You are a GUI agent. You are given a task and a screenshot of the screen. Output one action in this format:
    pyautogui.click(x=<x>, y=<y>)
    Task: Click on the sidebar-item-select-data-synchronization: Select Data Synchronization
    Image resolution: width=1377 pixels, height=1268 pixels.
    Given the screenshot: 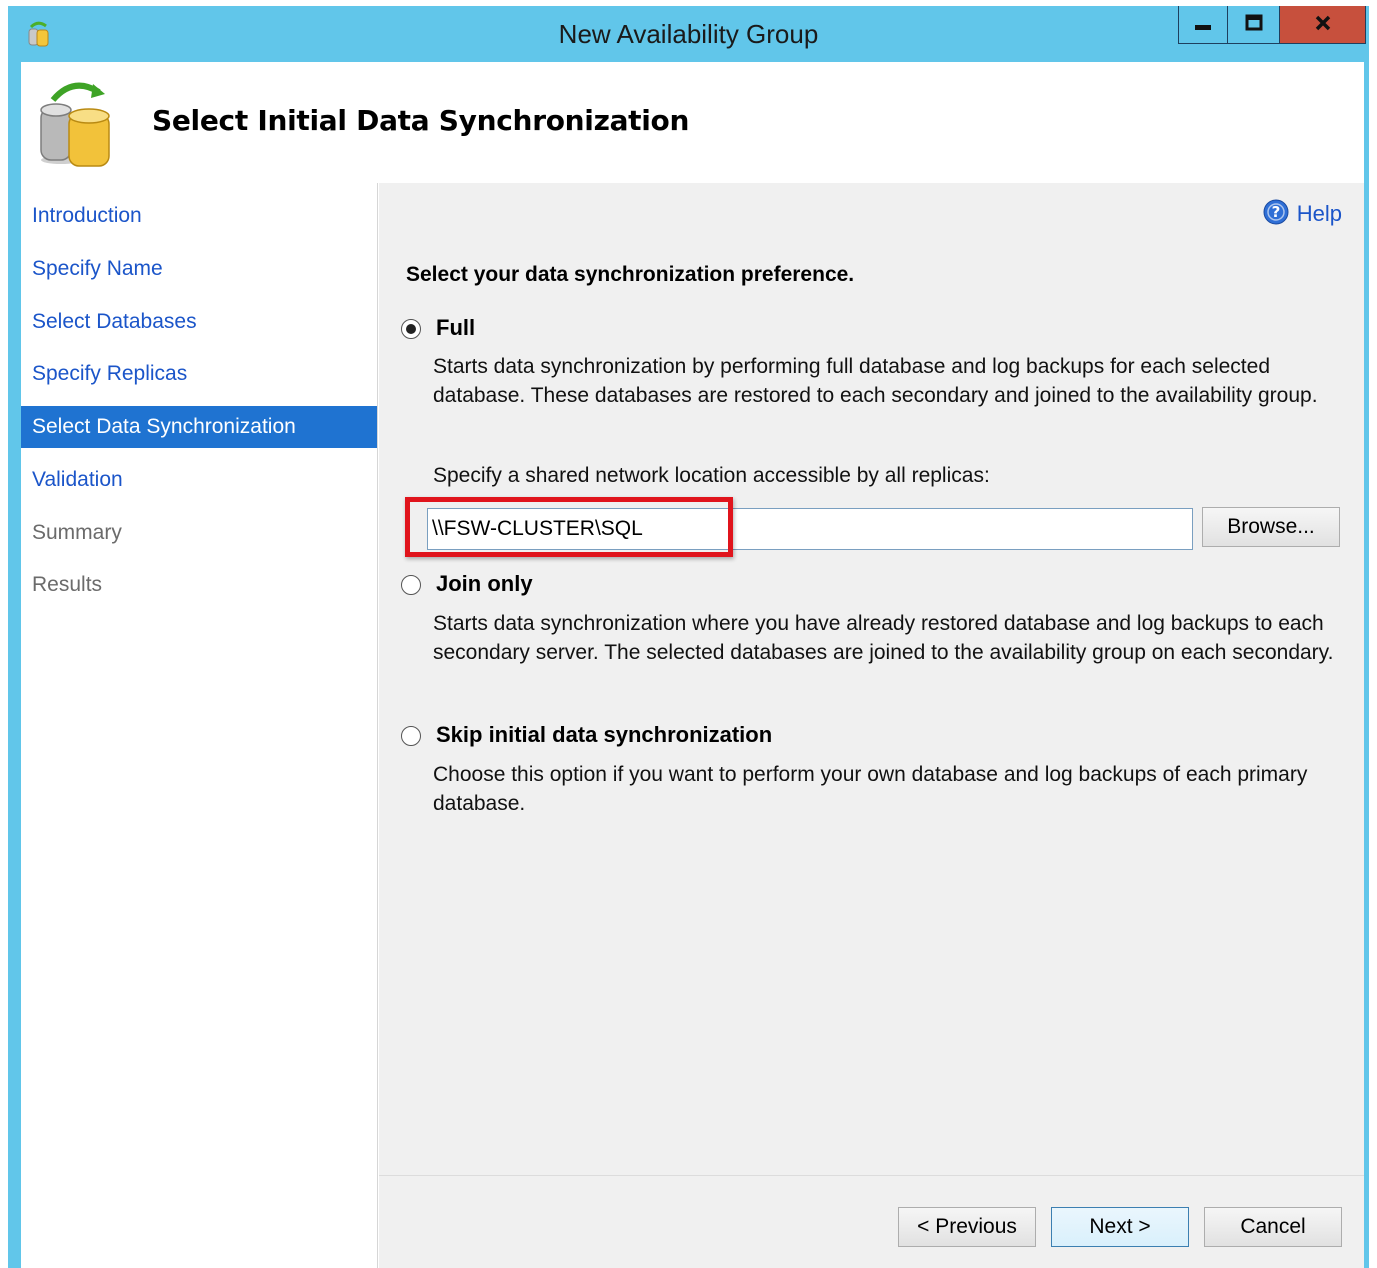 What is the action you would take?
    pyautogui.click(x=199, y=427)
    